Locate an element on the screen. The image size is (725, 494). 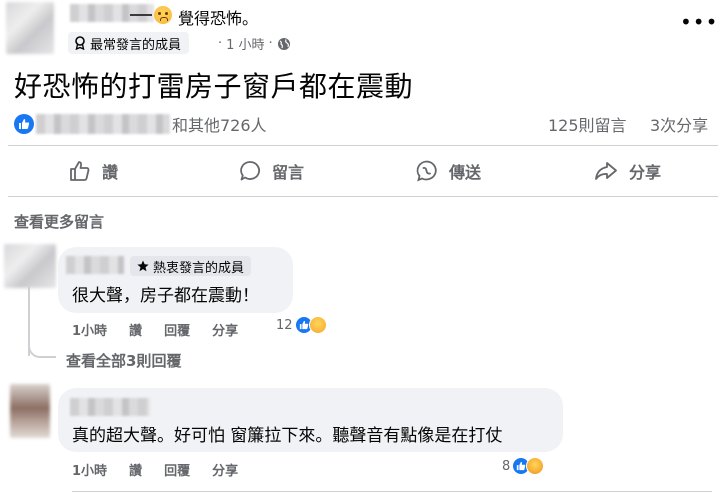
fan-badge: 熱衷發言的成員 is located at coordinates (191, 266).